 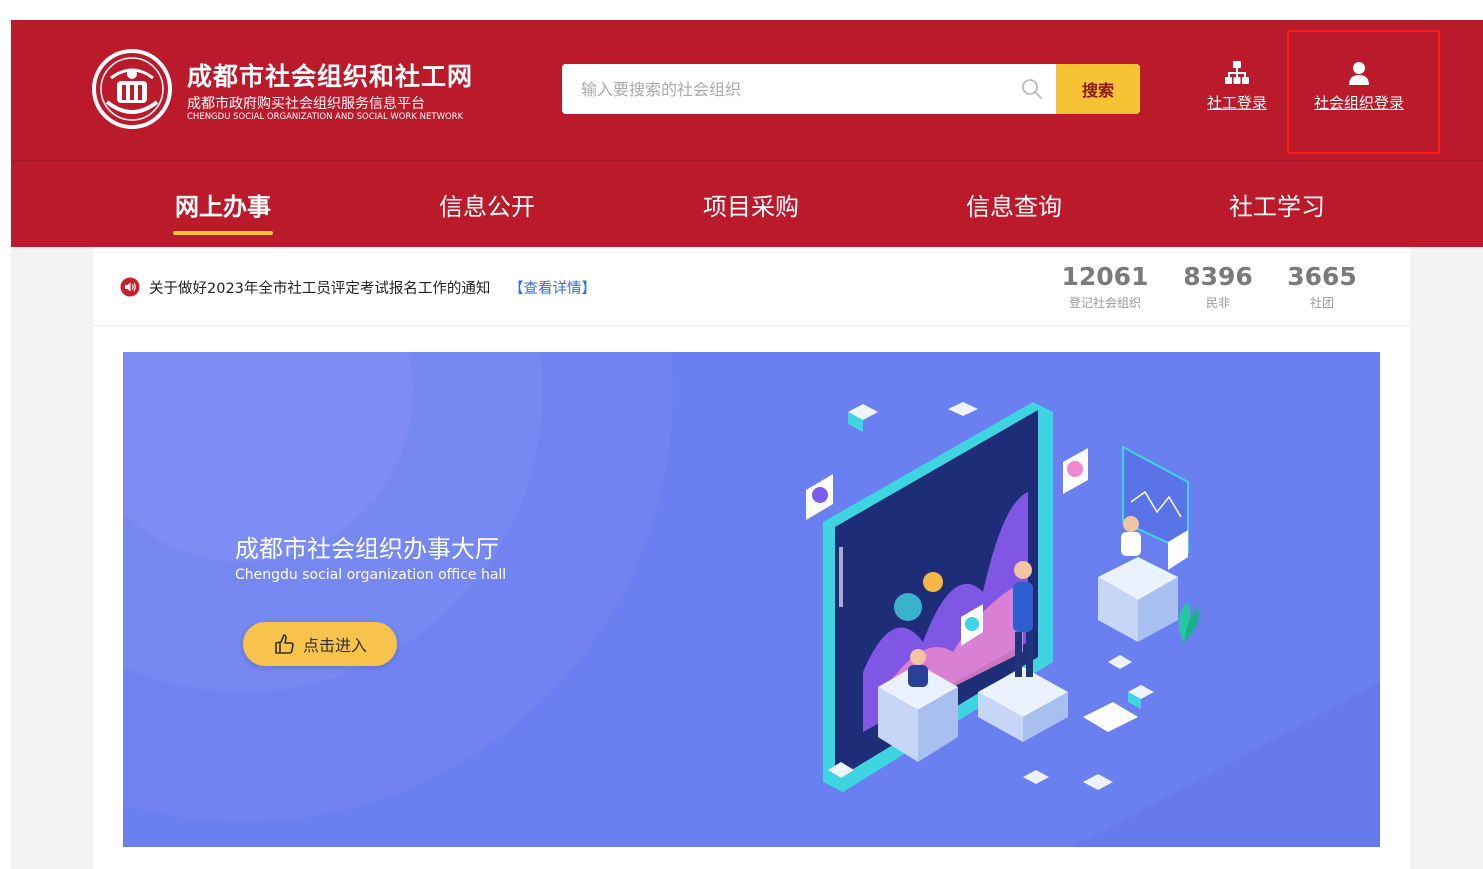 What do you see at coordinates (1321, 303) in the screenshot?
I see `stat-label: 社团` at bounding box center [1321, 303].